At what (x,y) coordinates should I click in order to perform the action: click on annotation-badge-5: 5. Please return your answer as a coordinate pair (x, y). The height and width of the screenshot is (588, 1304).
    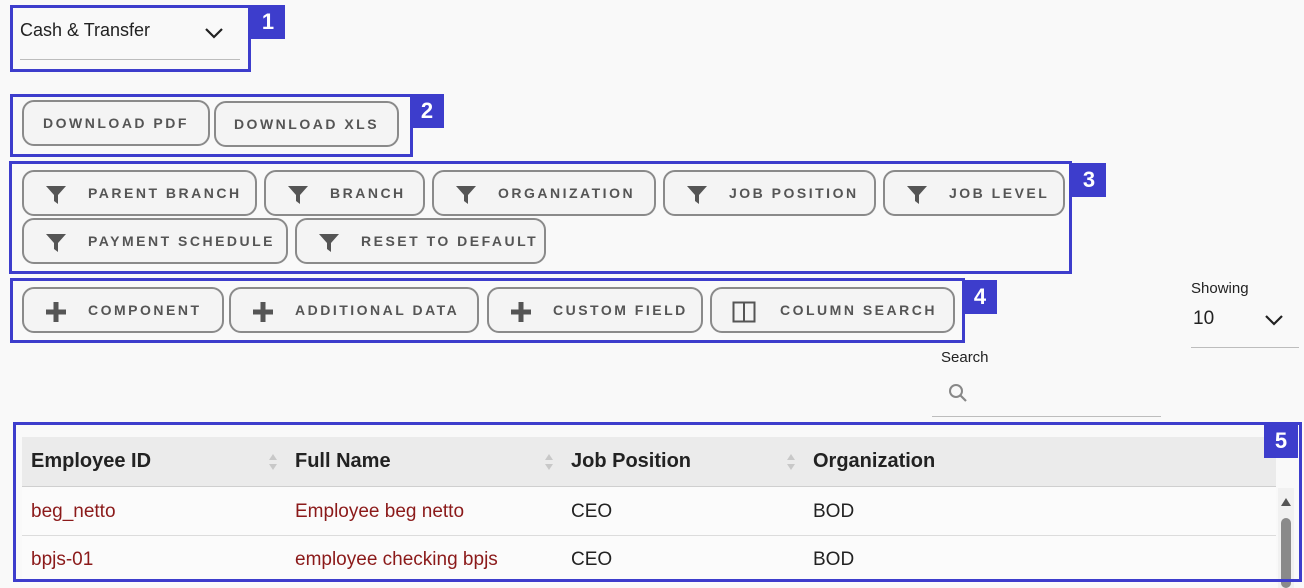
    Looking at the image, I should click on (1281, 441).